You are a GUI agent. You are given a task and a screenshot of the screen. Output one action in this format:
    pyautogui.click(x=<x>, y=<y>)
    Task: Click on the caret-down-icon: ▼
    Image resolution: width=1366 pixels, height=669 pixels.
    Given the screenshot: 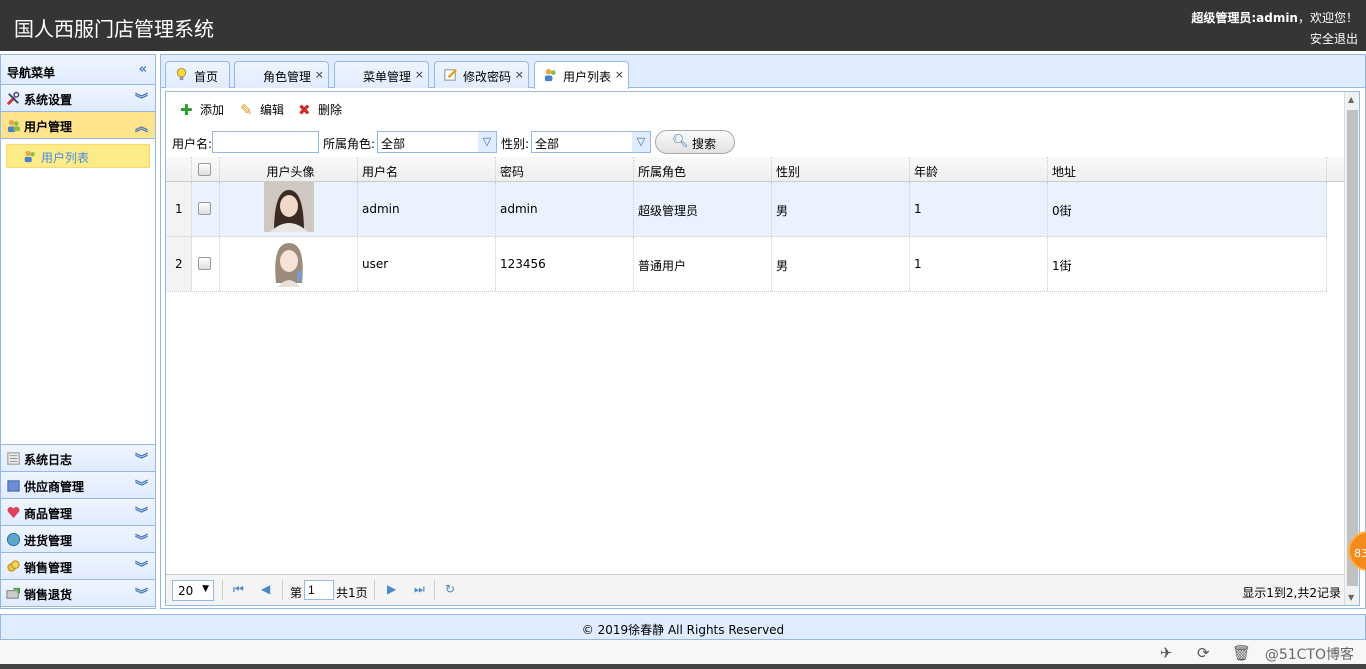 What is the action you would take?
    pyautogui.click(x=205, y=589)
    